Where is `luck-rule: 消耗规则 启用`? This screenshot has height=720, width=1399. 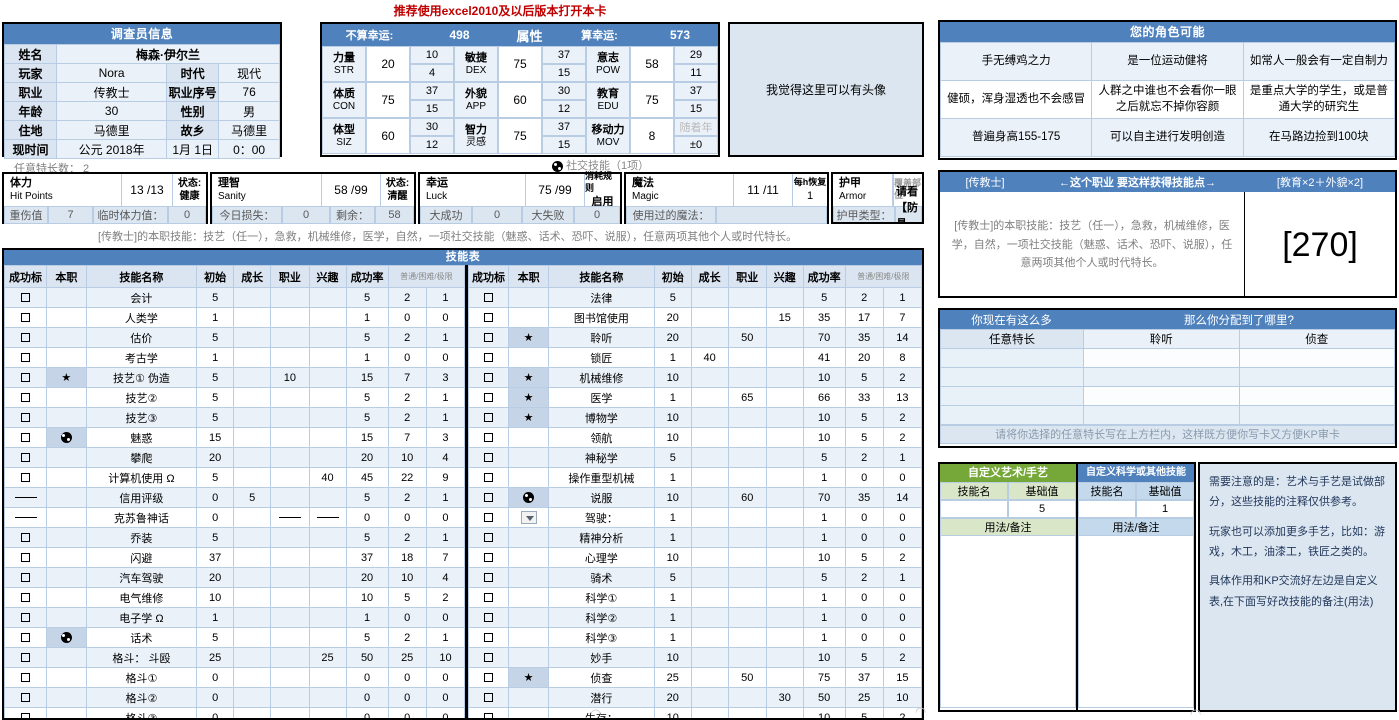
luck-rule: 消耗规则 启用 is located at coordinates (602, 189).